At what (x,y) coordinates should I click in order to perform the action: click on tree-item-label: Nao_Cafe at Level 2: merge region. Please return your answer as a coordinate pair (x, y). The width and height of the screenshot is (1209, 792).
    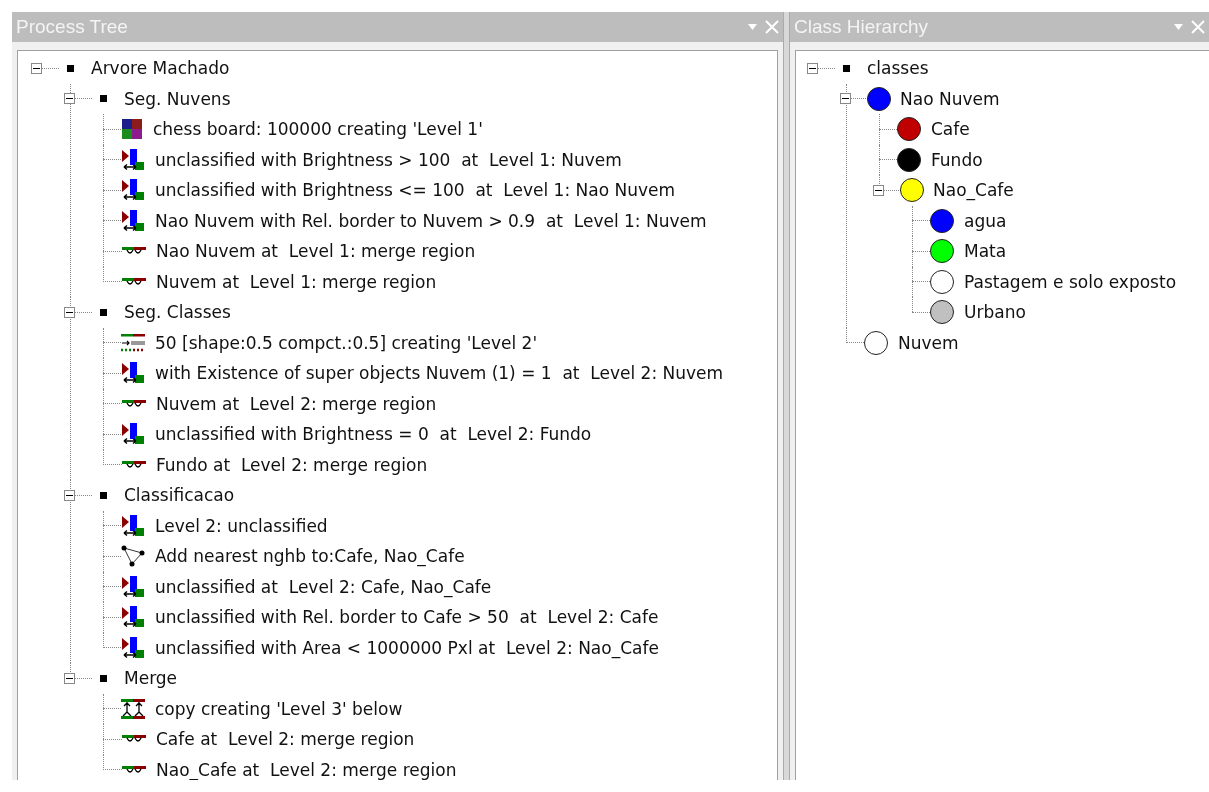
    Looking at the image, I should click on (306, 769).